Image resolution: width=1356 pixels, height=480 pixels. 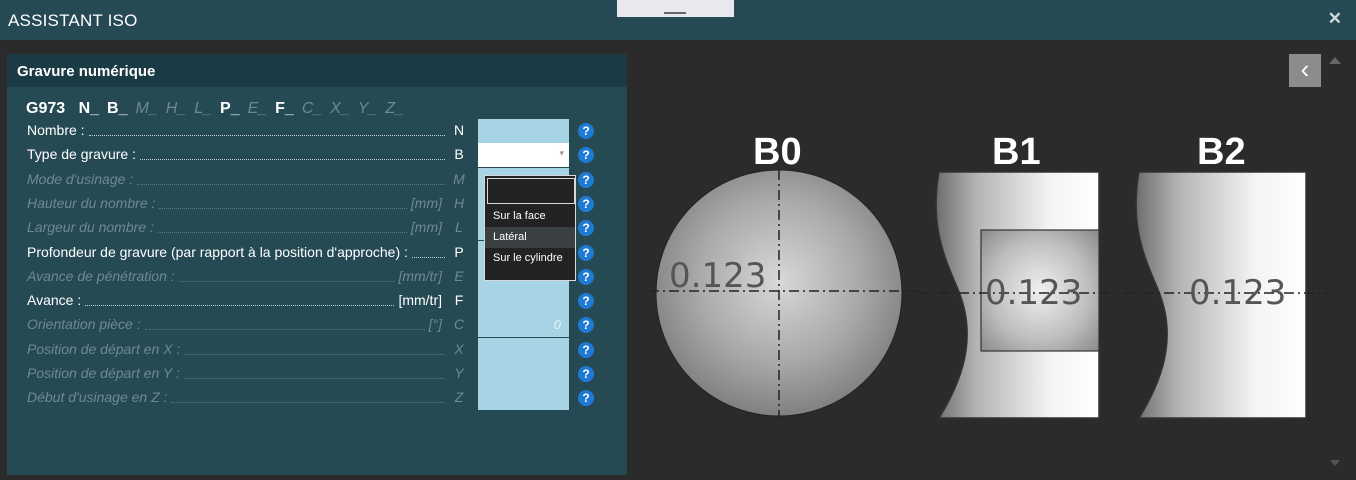 What do you see at coordinates (530, 237) in the screenshot?
I see `dropdown-option-lateral: Latéral` at bounding box center [530, 237].